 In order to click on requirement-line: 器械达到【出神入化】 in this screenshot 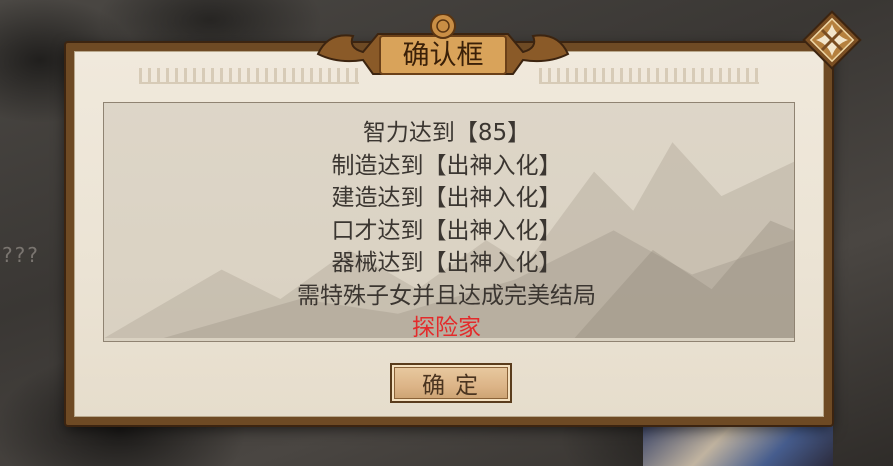, I will do `click(446, 263)`.